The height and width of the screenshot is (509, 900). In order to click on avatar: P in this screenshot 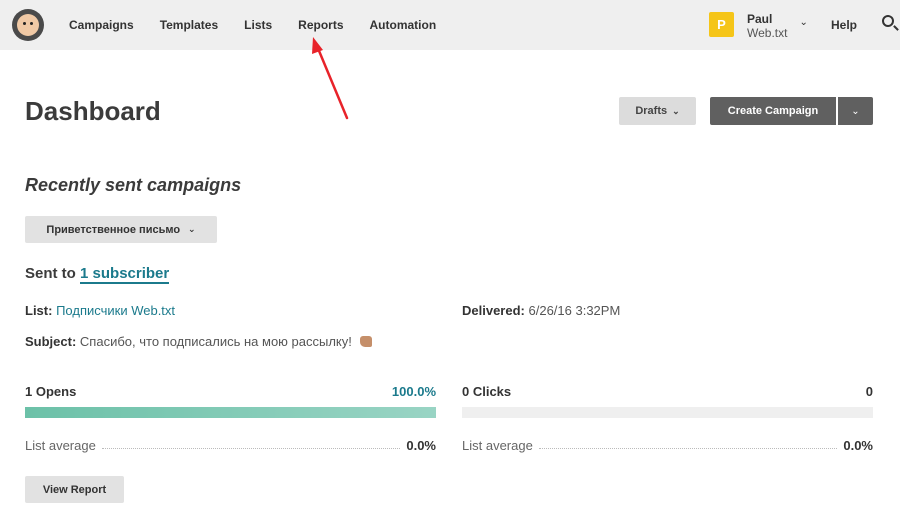, I will do `click(721, 24)`.